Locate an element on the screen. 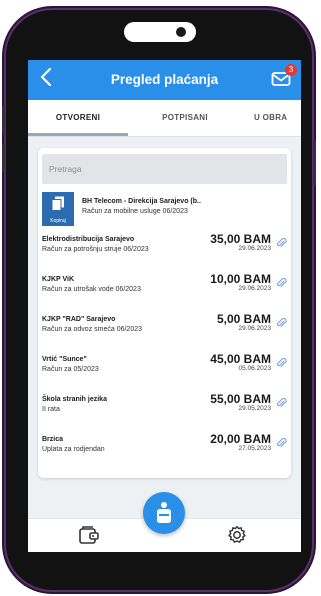  settings-gear-icon is located at coordinates (237, 535).